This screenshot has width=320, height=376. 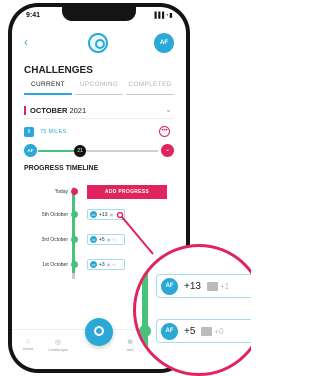 What do you see at coordinates (164, 43) in the screenshot?
I see `avatar: AF` at bounding box center [164, 43].